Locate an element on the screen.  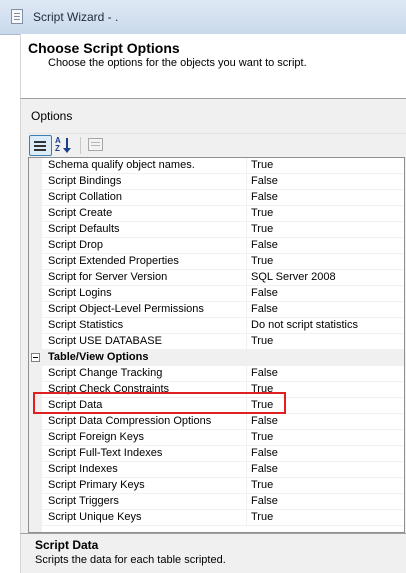
property-name: Script Triggers is located at coordinates (83, 501).